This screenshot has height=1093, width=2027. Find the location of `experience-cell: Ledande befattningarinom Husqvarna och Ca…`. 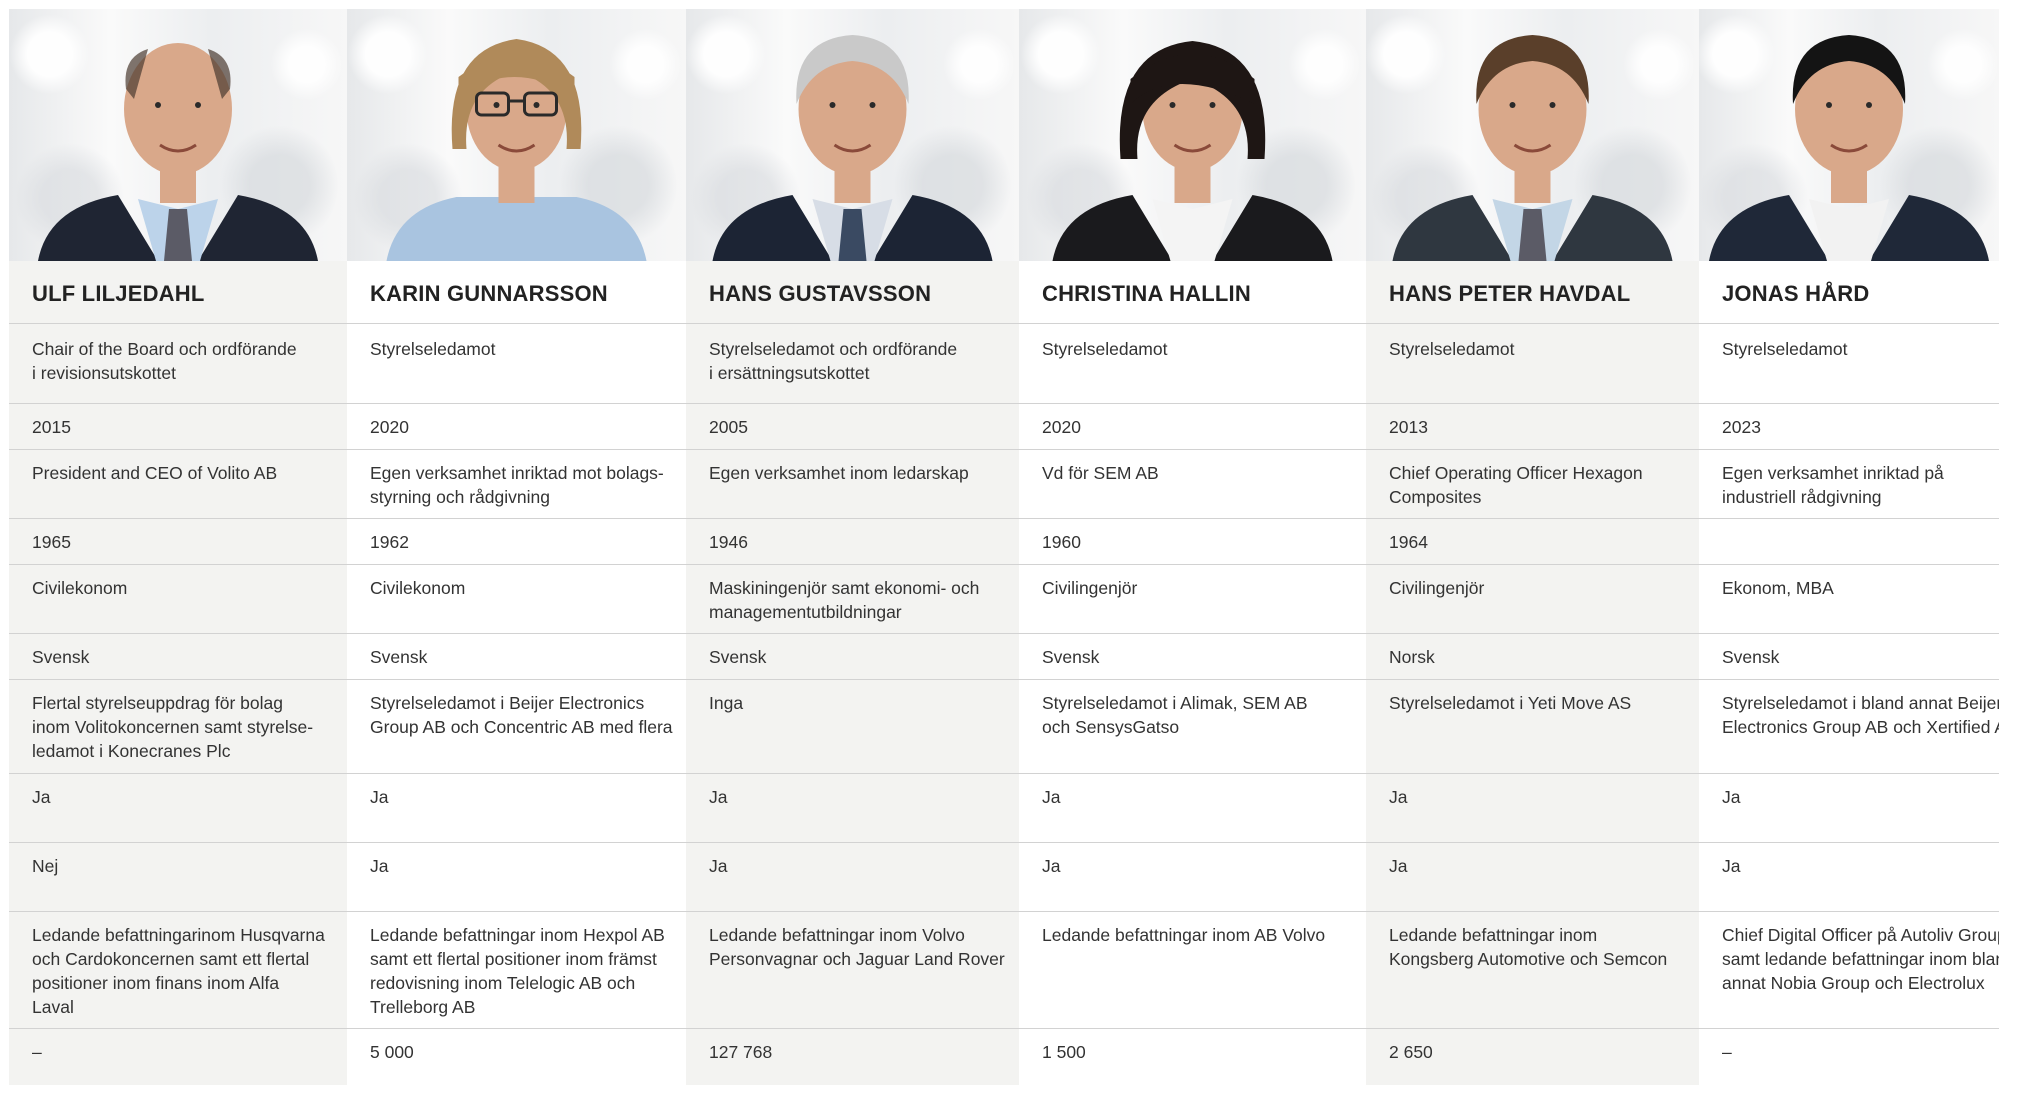

experience-cell: Ledande befattningarinom Husqvarna och Ca… is located at coordinates (178, 970).